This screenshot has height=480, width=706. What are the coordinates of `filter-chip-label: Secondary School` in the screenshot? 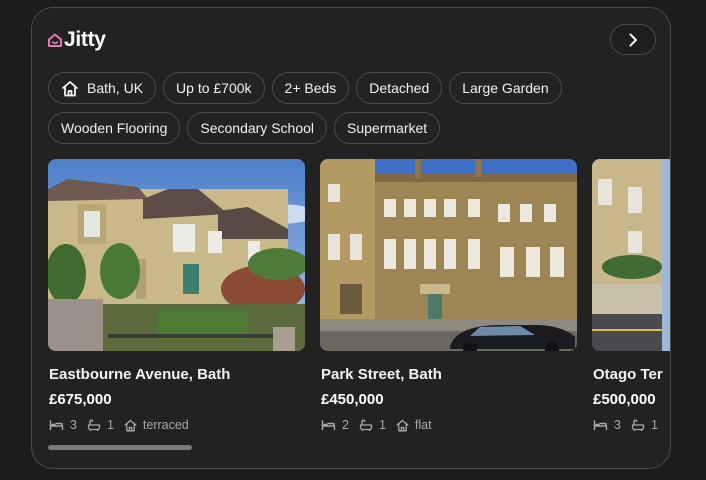 It's located at (257, 128).